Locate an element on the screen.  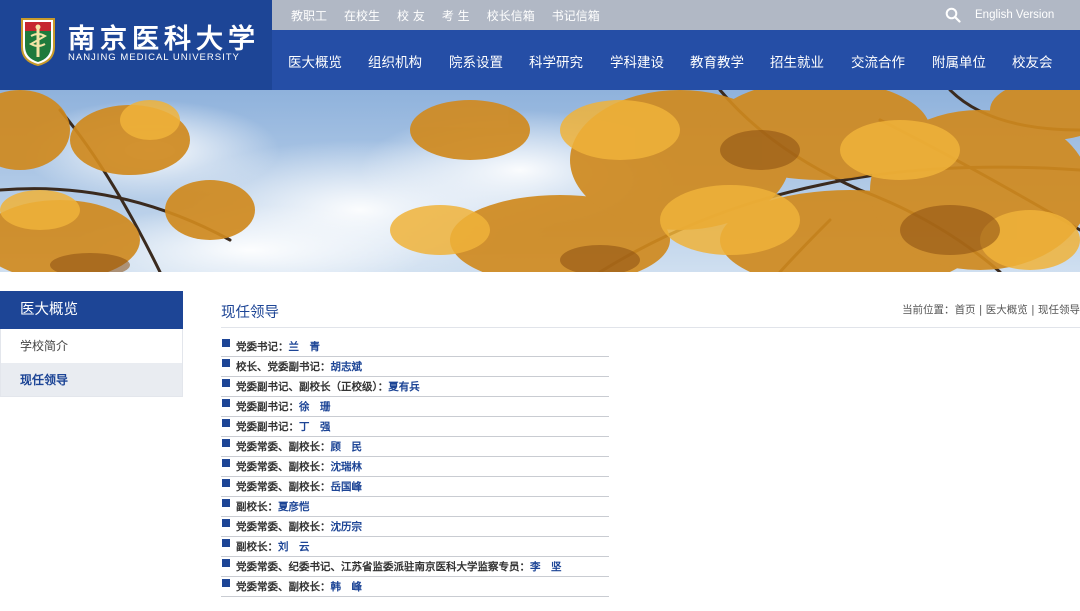
breadcrumb-section-link: 医大概览 is located at coordinates (1007, 310).